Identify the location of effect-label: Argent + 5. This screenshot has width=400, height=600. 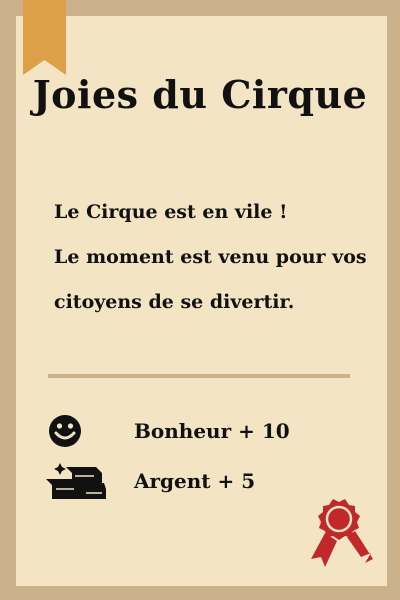
(195, 481).